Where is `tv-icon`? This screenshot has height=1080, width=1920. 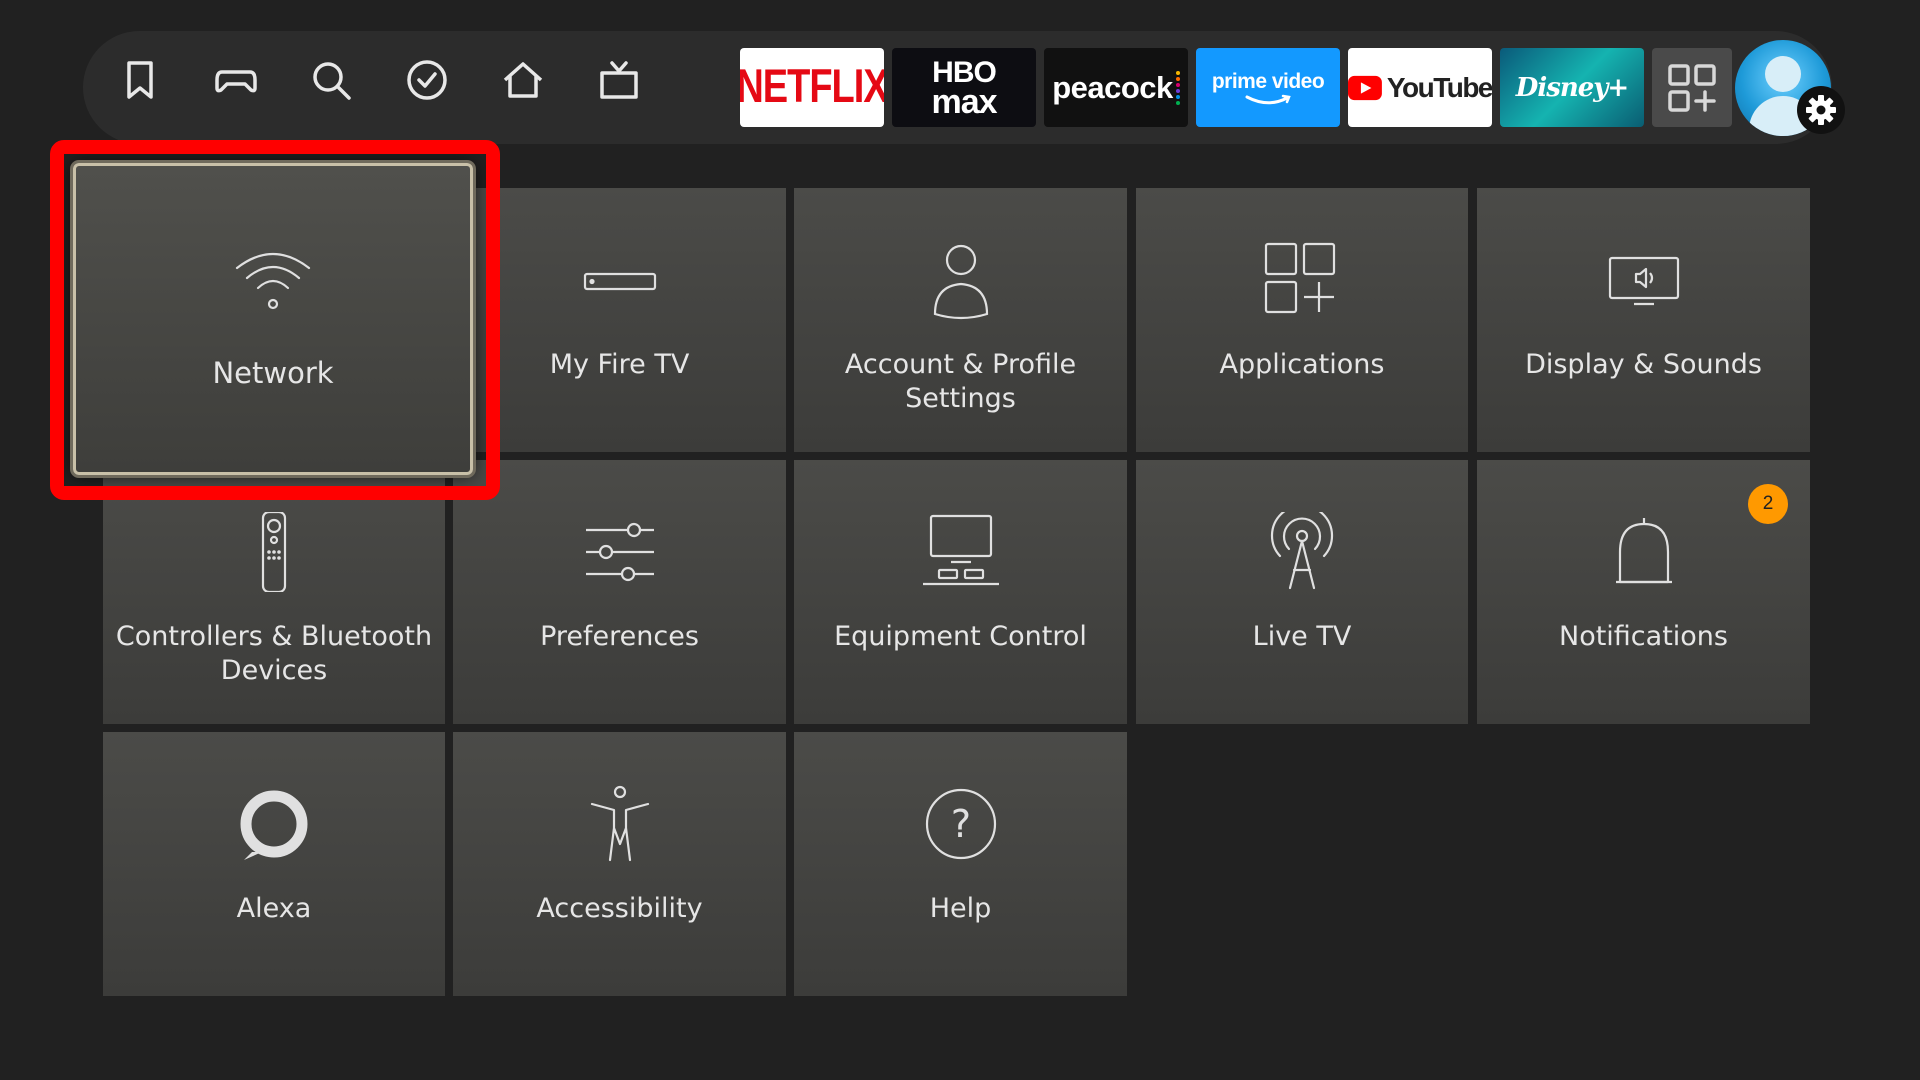
tv-icon is located at coordinates (619, 80).